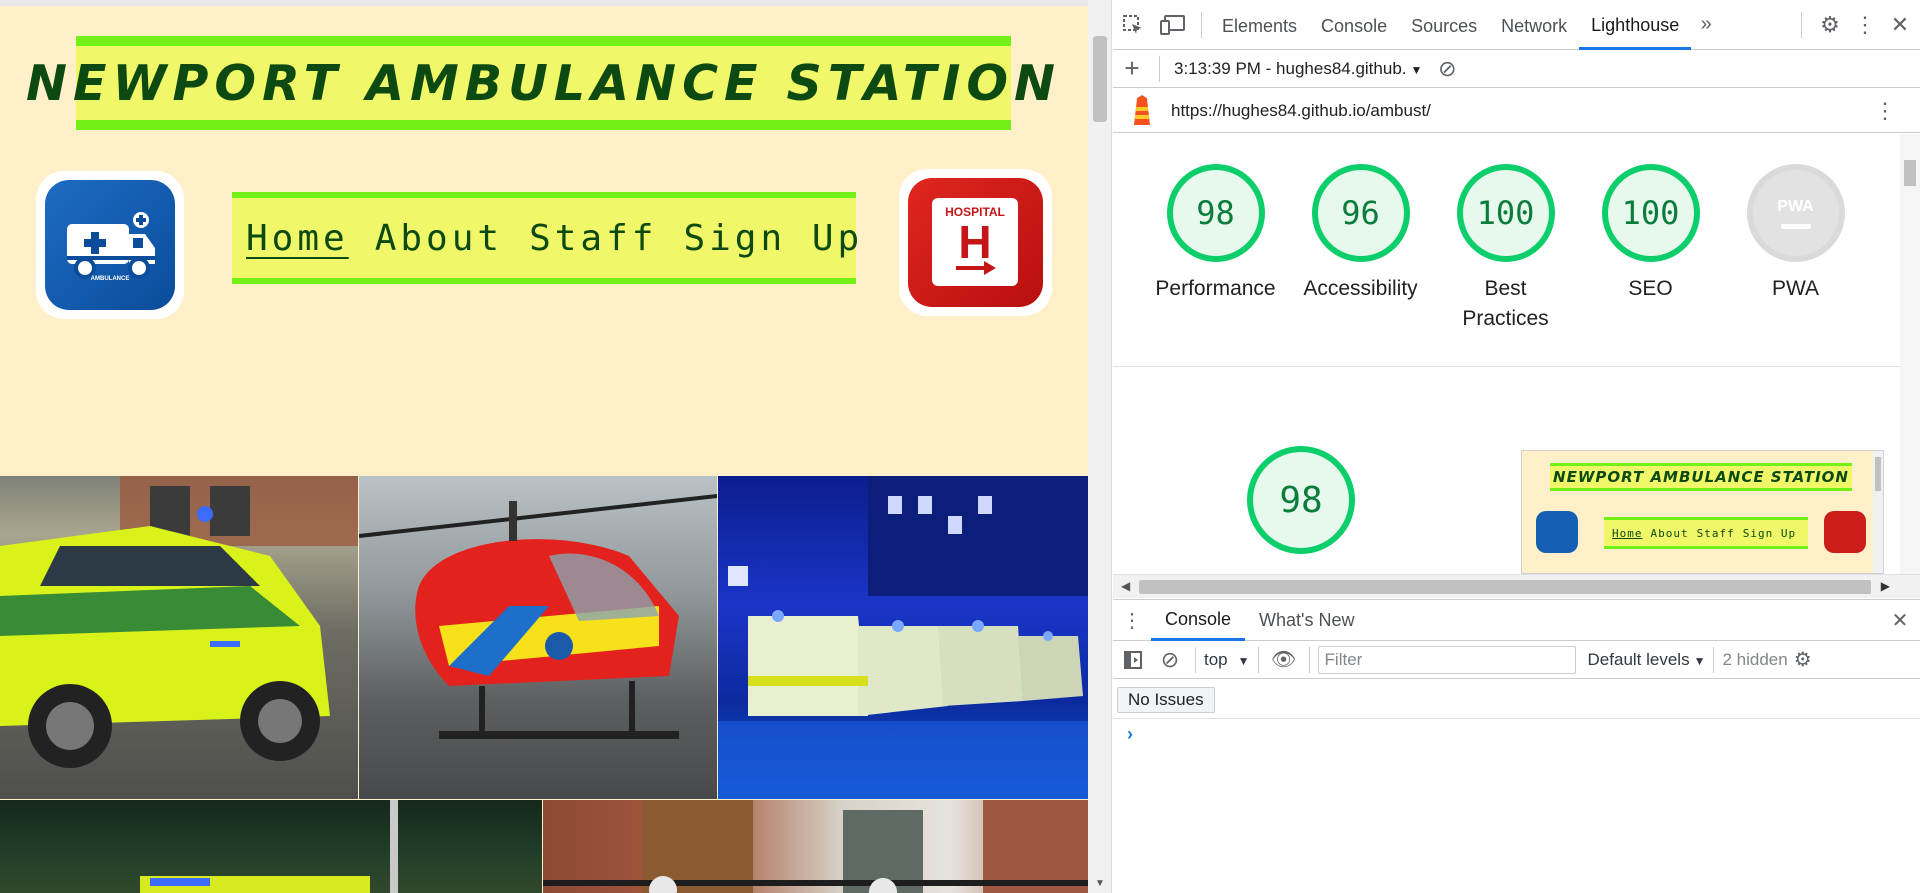 This screenshot has width=1920, height=893. I want to click on issues-row: No Issues, so click(1516, 699).